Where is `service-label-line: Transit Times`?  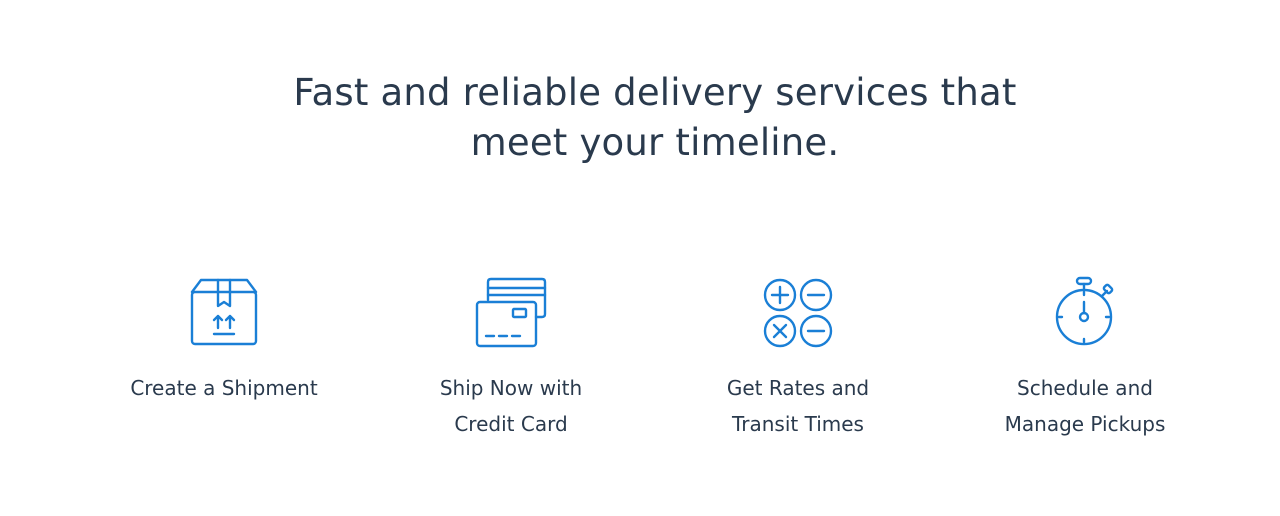
service-label-line: Transit Times is located at coordinates (798, 424).